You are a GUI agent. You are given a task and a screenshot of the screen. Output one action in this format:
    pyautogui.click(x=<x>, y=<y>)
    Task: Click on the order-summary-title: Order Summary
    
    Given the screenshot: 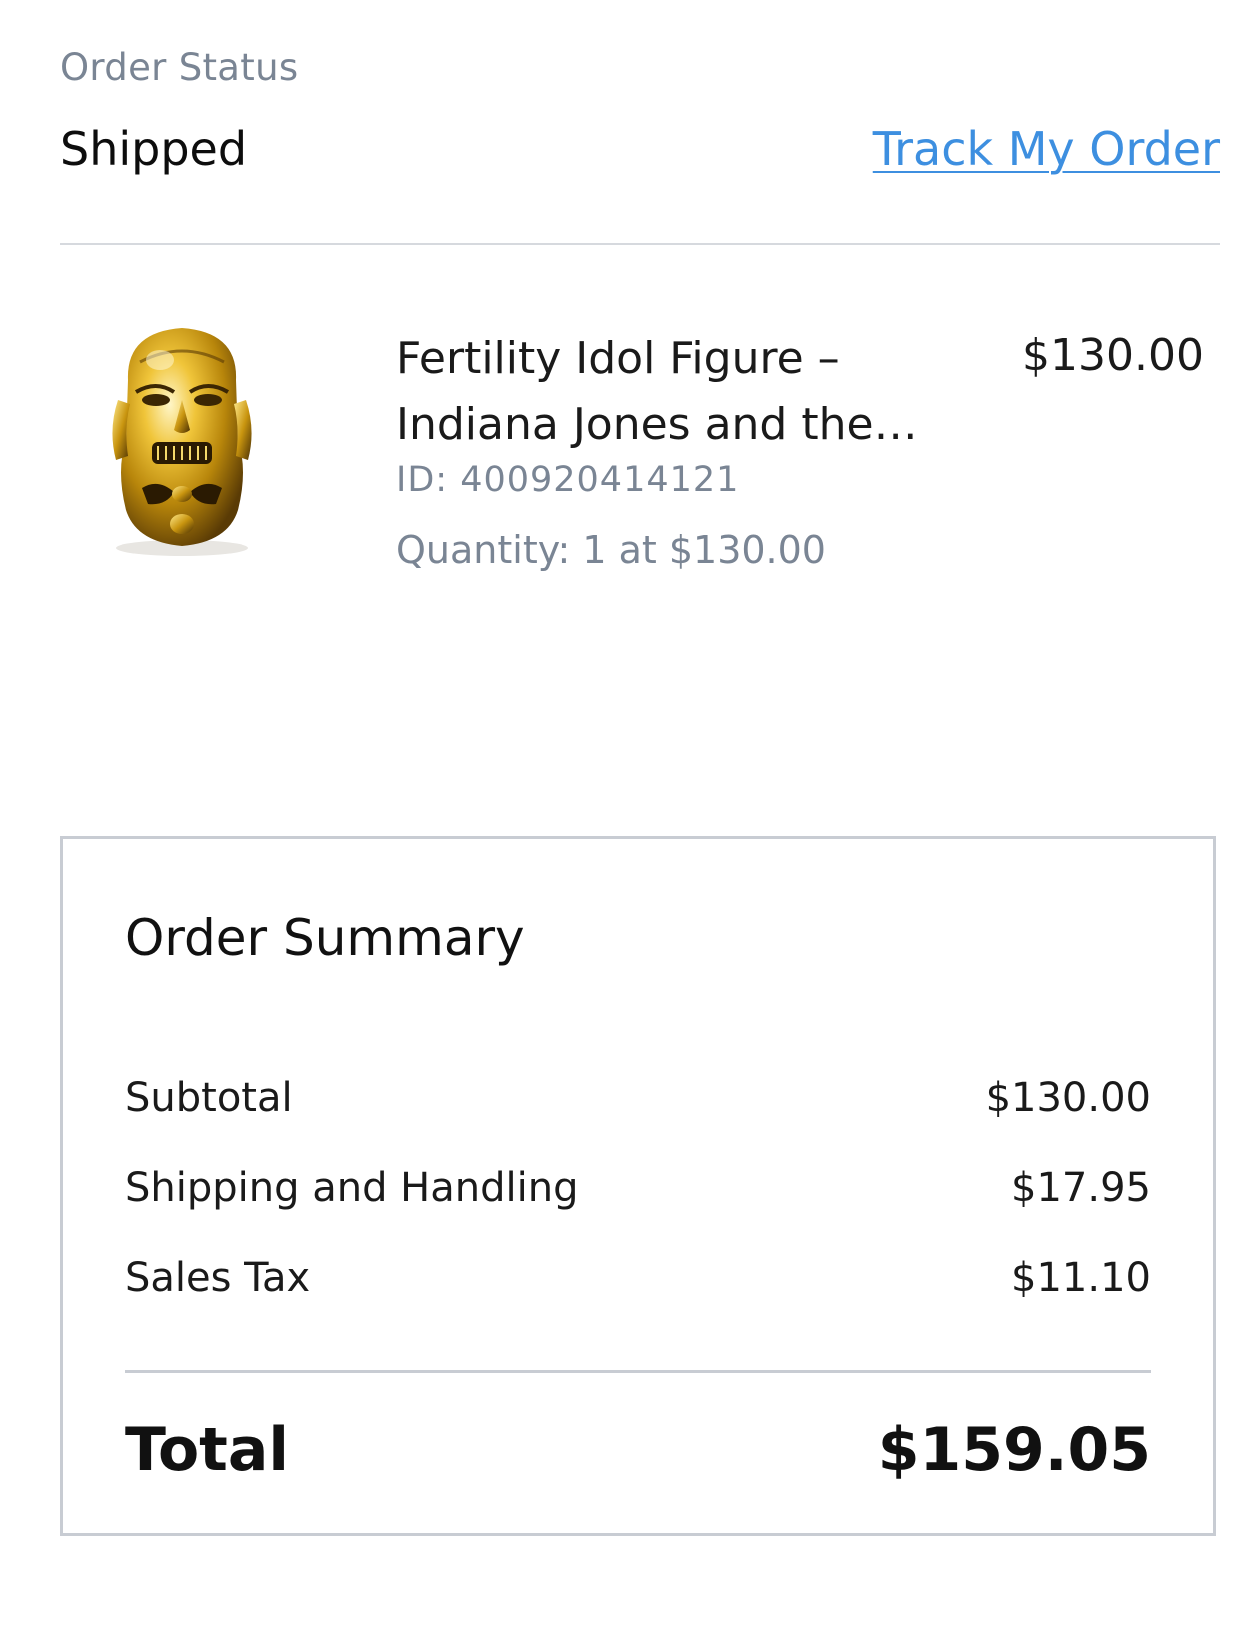 What is the action you would take?
    pyautogui.click(x=325, y=938)
    